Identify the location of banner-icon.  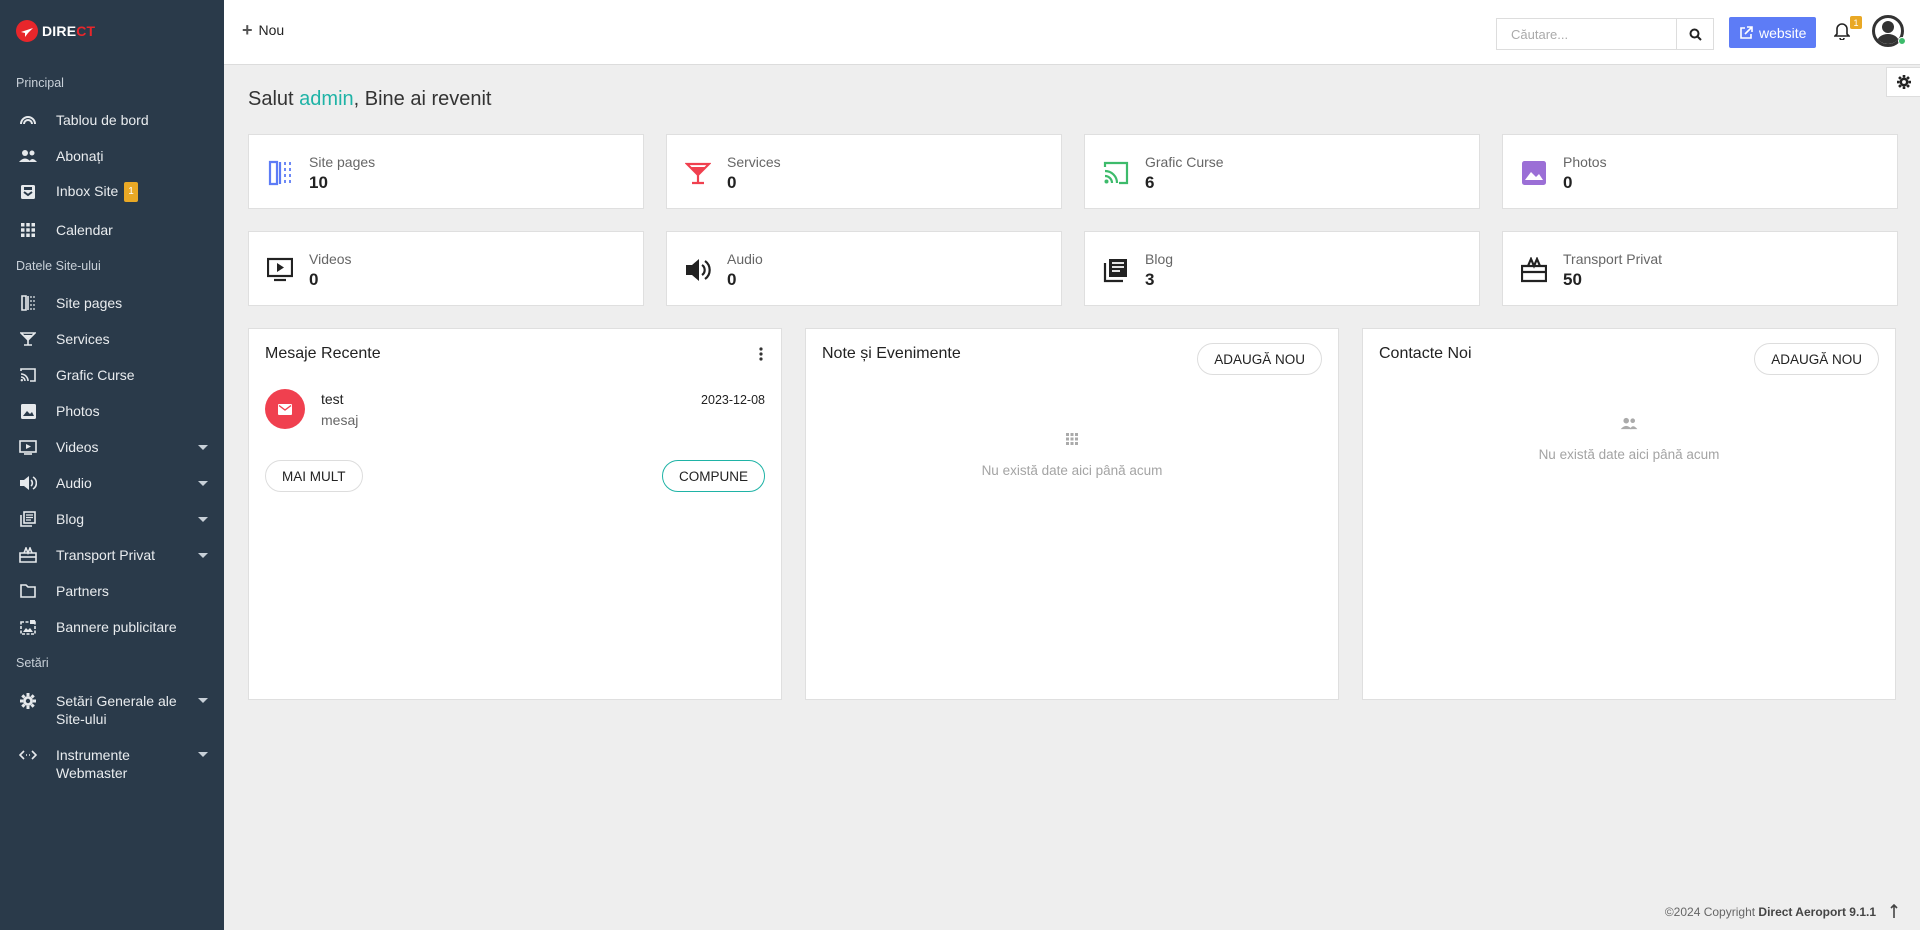
(28, 627).